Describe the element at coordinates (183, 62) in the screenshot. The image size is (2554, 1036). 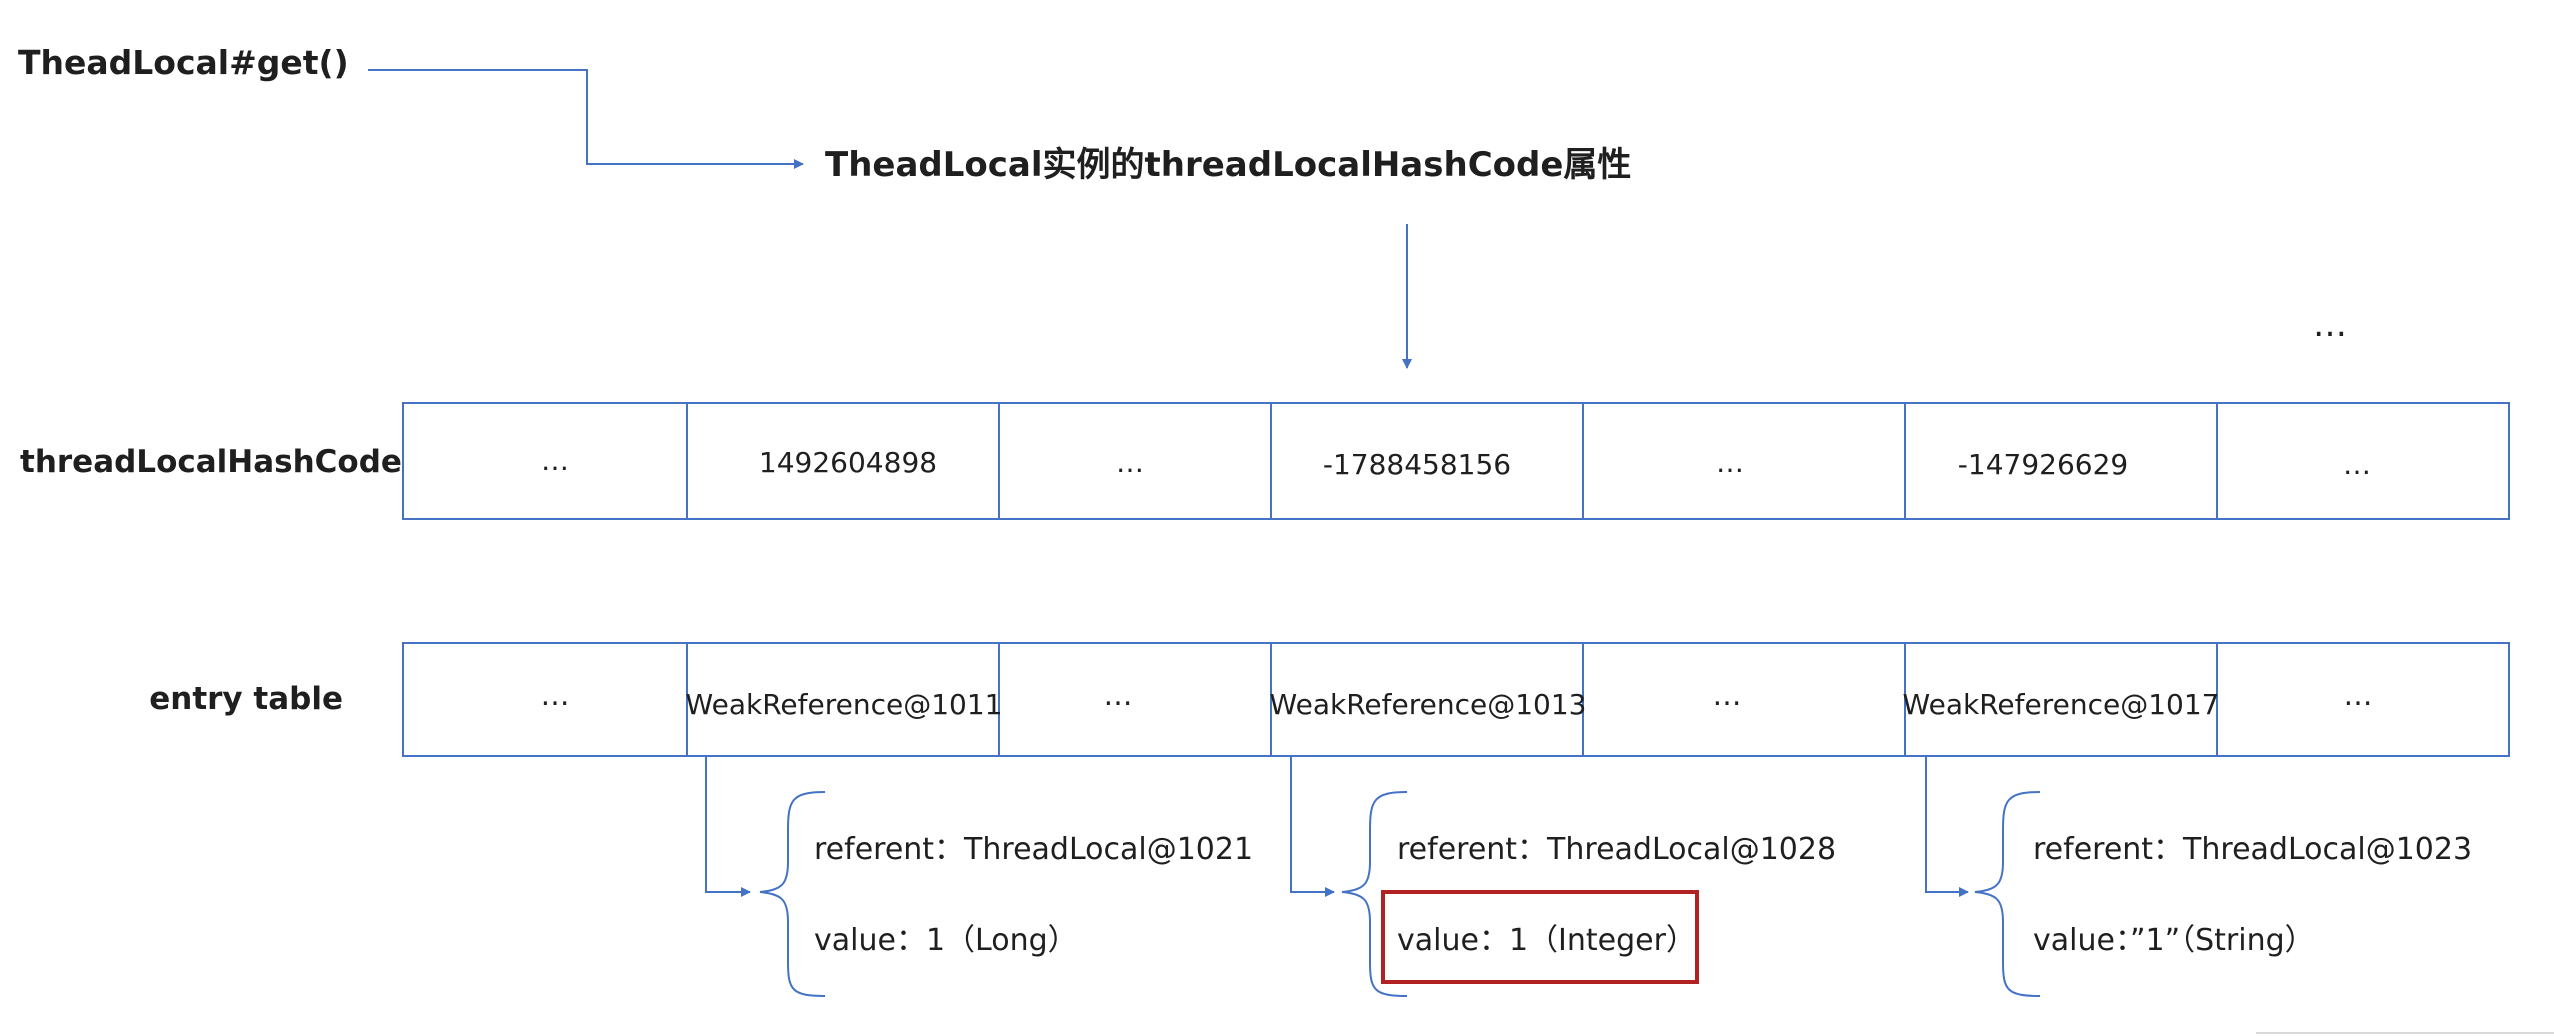
I see `method-label: TheadLocal#get()` at that location.